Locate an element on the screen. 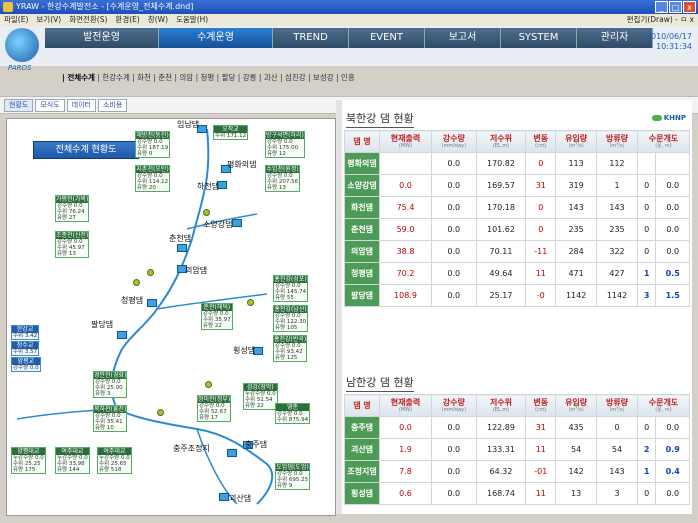  subnav-item: | 의암 is located at coordinates (182, 77).